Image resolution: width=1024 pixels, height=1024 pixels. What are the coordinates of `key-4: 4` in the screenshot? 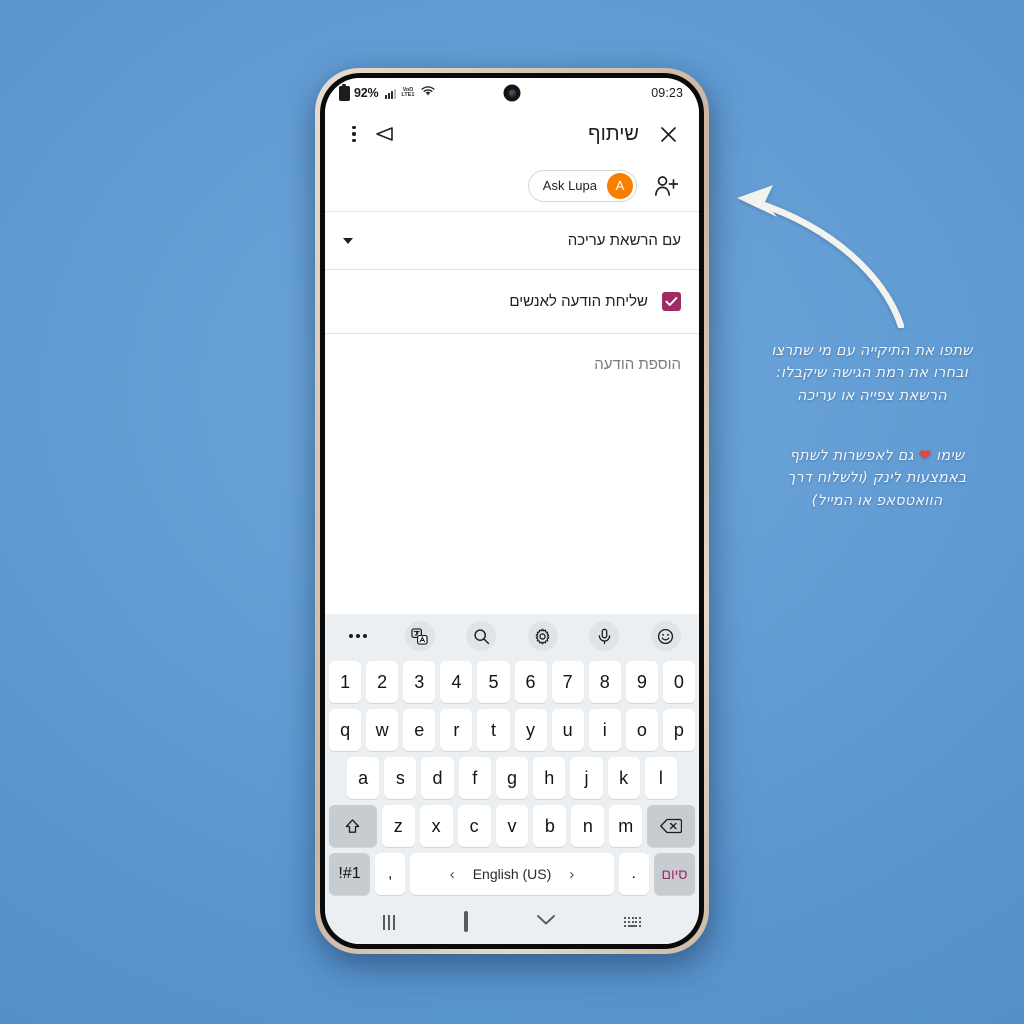 It's located at (456, 682).